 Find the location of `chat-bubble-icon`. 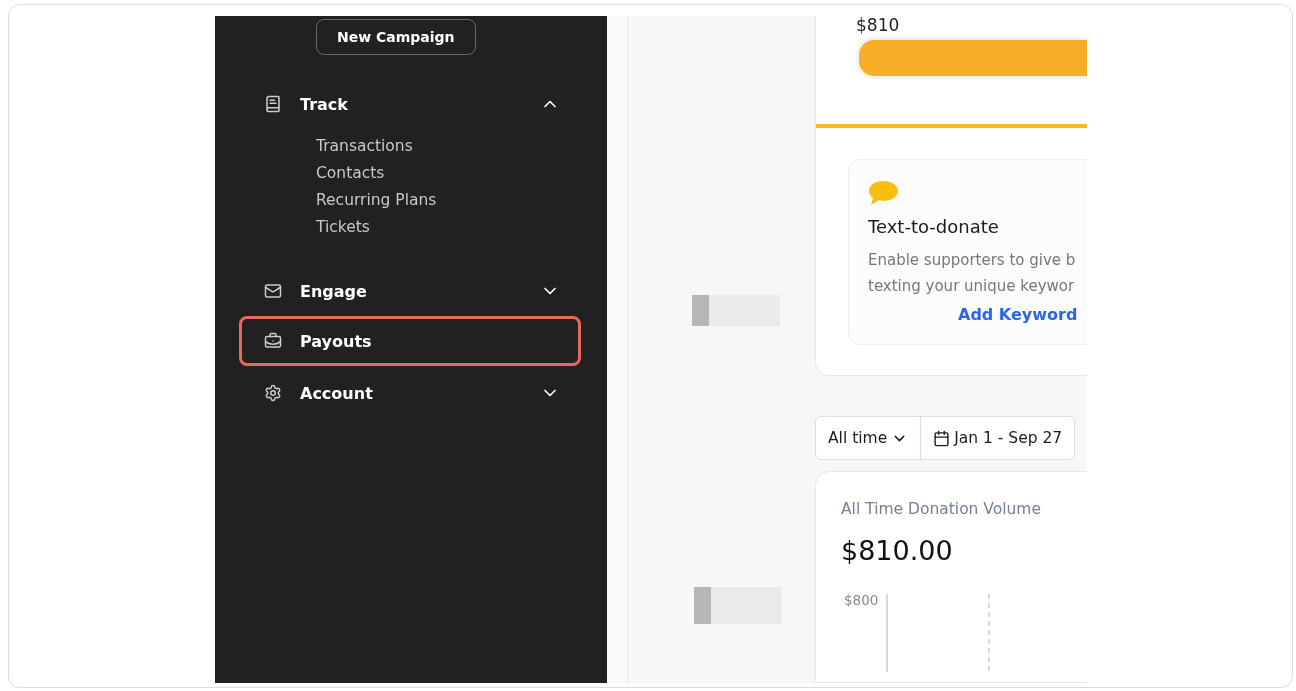

chat-bubble-icon is located at coordinates (883, 193).